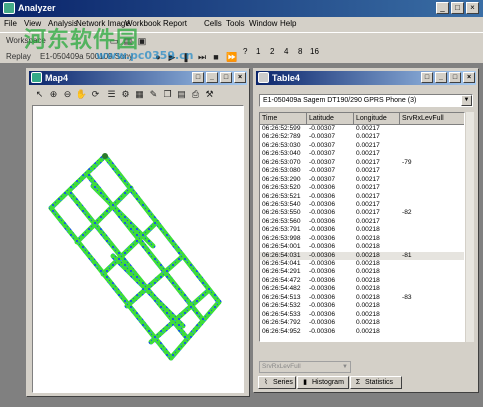 Image resolution: width=483 pixels, height=407 pixels. I want to click on table-row: 06:26:54:041 -0.00306 0.00218, so click(362, 264).